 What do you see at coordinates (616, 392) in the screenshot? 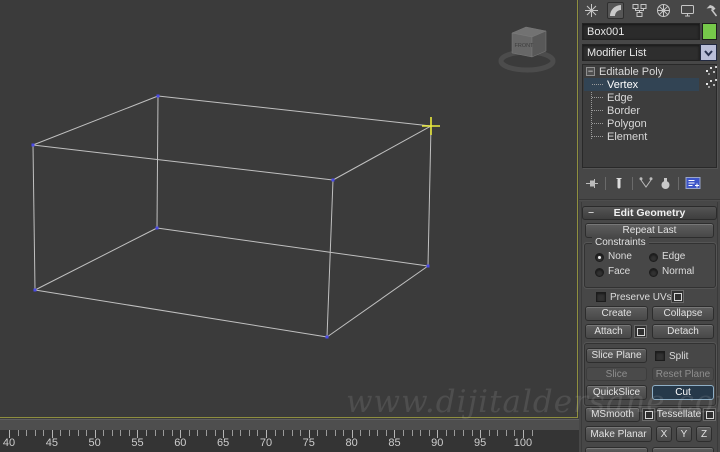
I see `quickslice-button: QuickSlice` at bounding box center [616, 392].